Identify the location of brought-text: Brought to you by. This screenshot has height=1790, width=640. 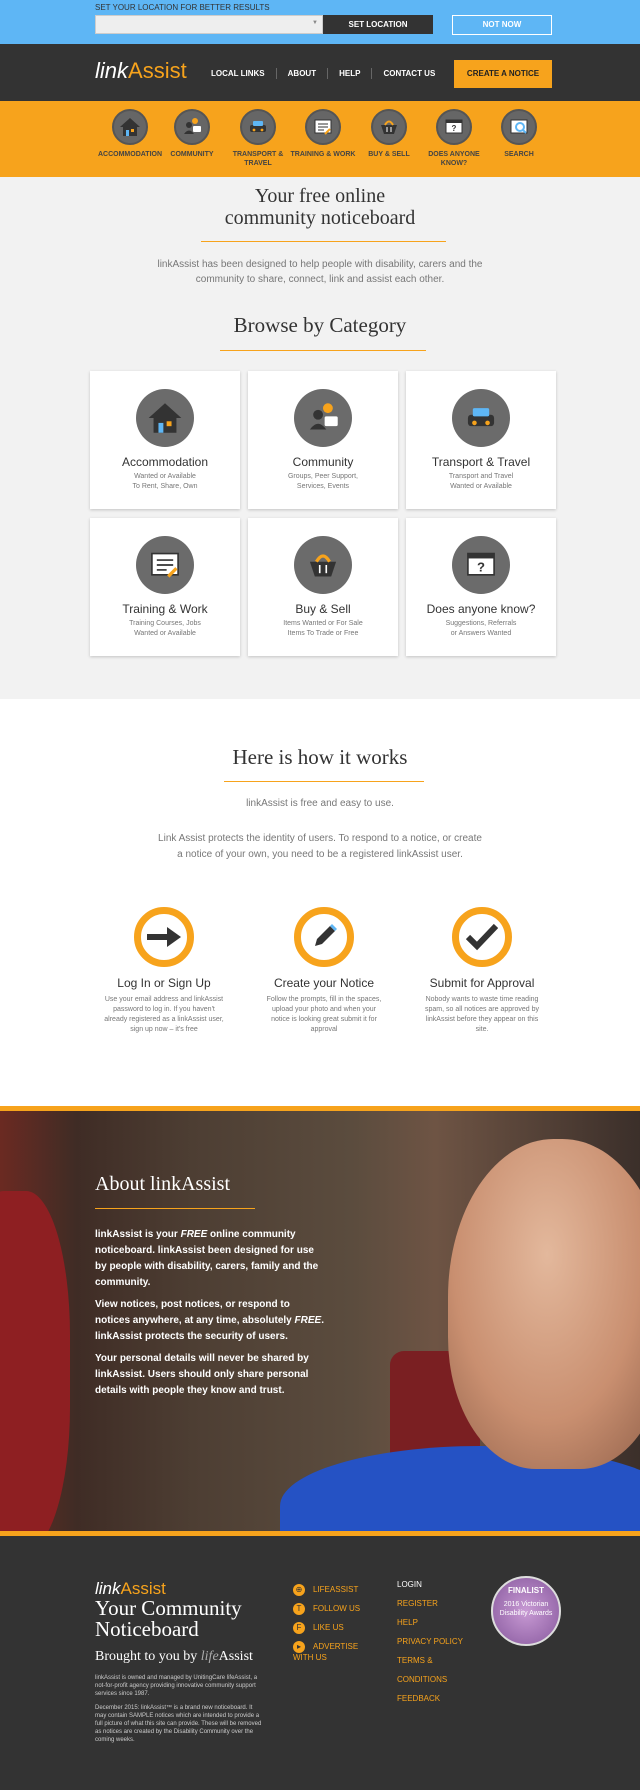
(148, 1656).